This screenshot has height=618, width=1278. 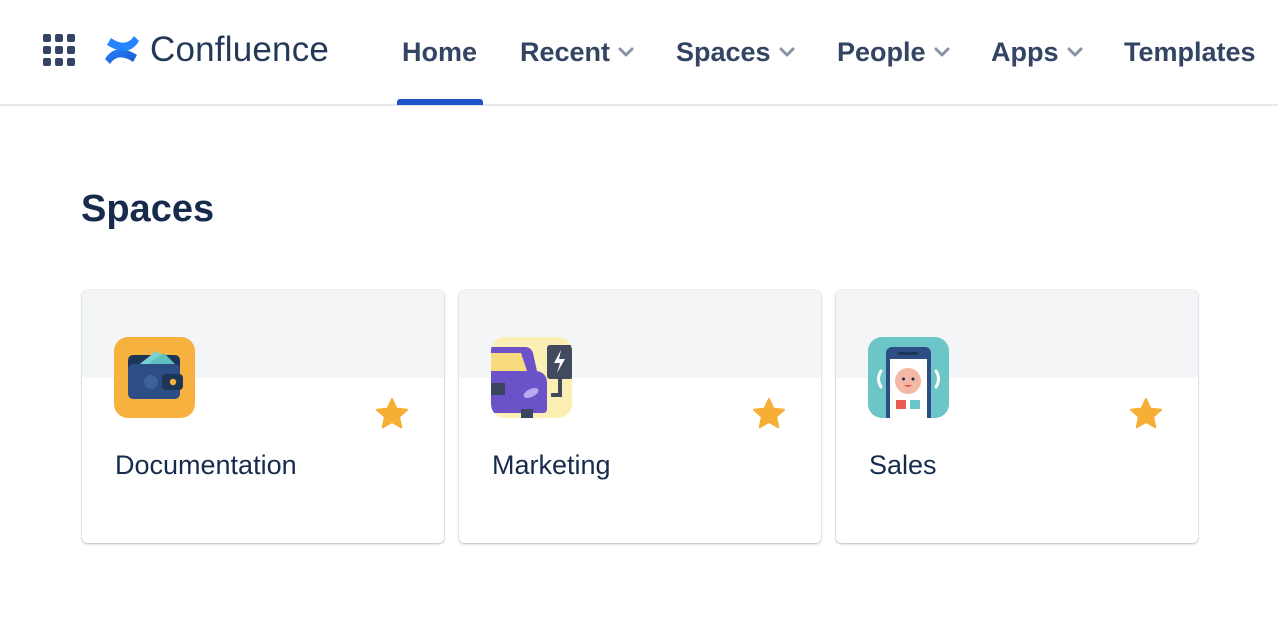 What do you see at coordinates (60, 51) in the screenshot?
I see `app-switcher-button` at bounding box center [60, 51].